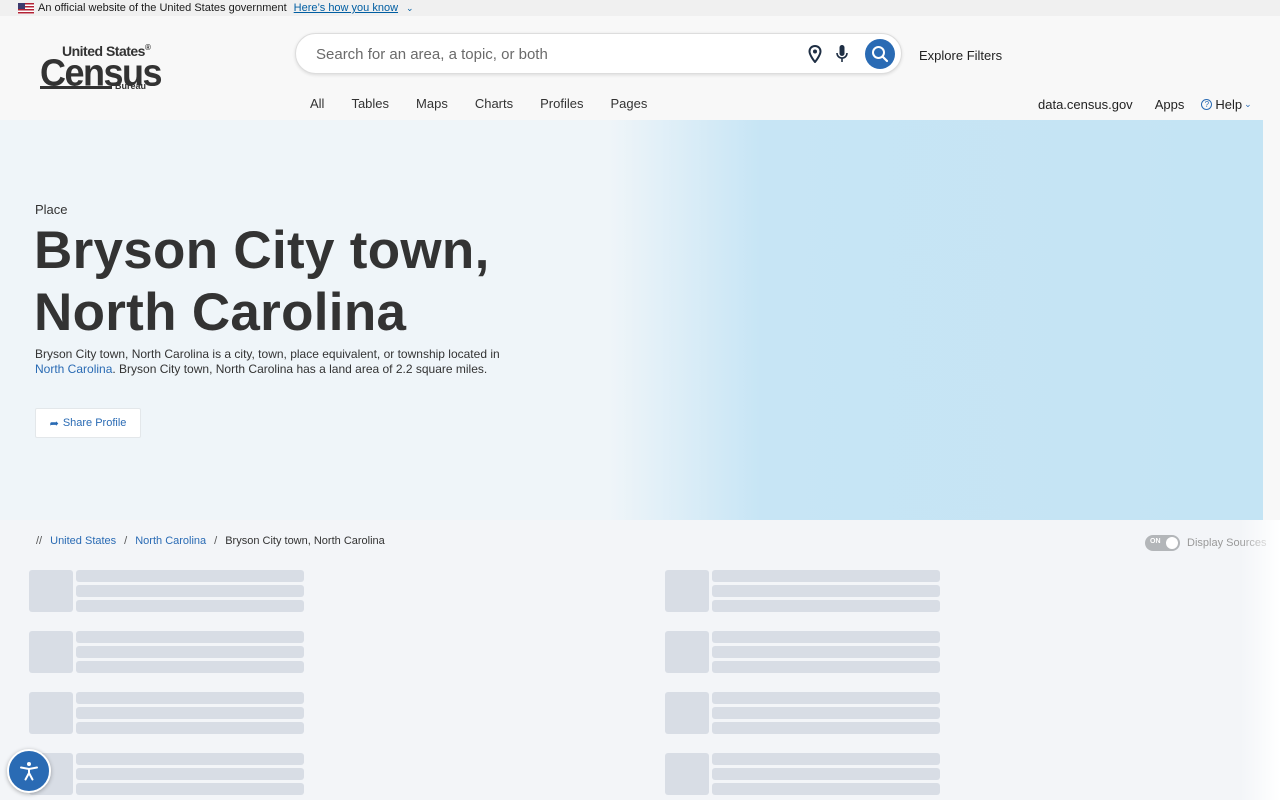 This screenshot has height=800, width=1280. What do you see at coordinates (1155, 541) in the screenshot?
I see `toggle-state: ON` at bounding box center [1155, 541].